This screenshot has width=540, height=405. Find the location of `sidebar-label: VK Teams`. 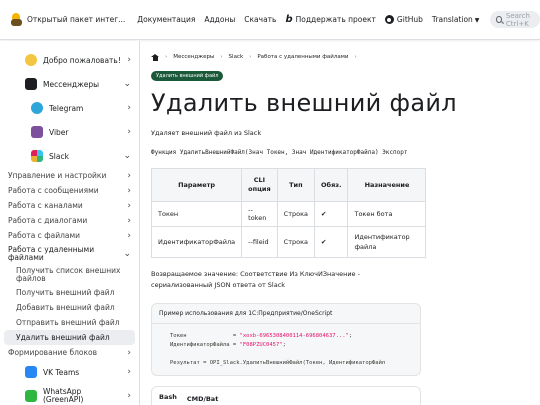

sidebar-label: VK Teams is located at coordinates (61, 372).